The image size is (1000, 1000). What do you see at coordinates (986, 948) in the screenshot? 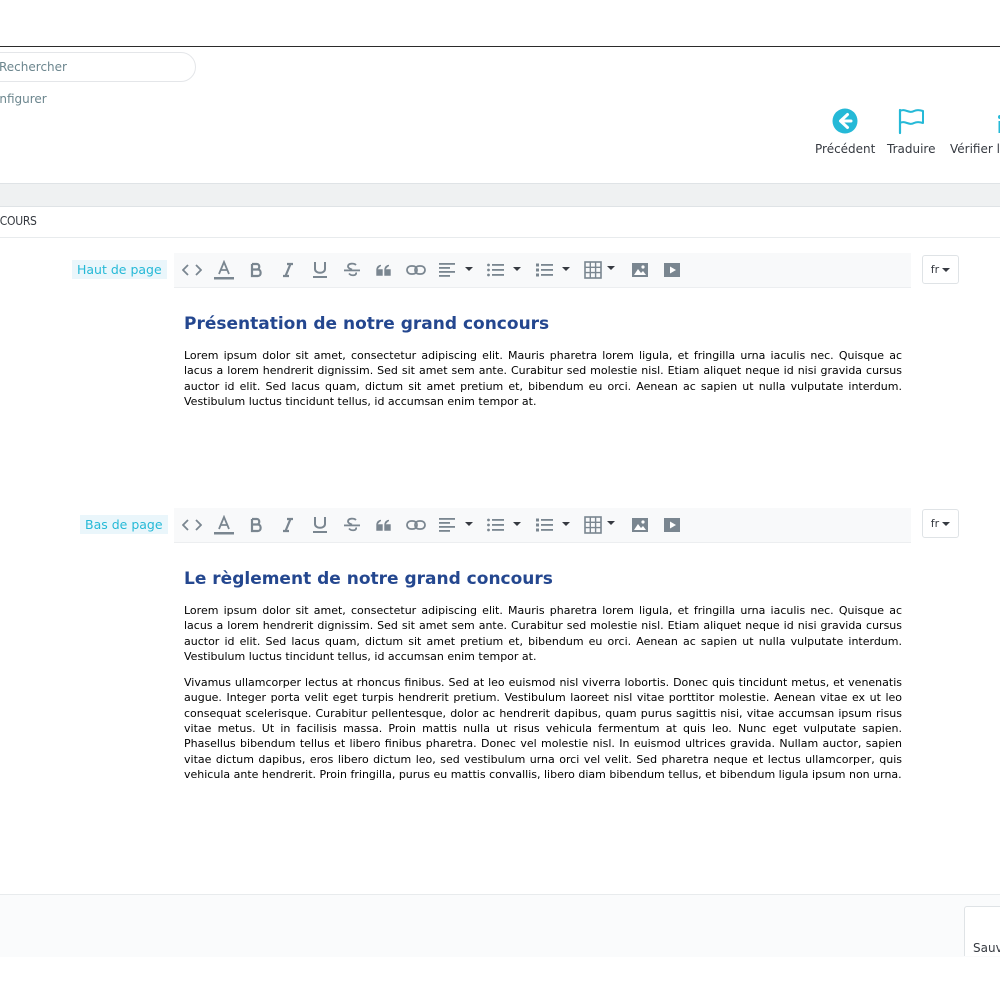
I see `save-label: Sauvegarder` at bounding box center [986, 948].